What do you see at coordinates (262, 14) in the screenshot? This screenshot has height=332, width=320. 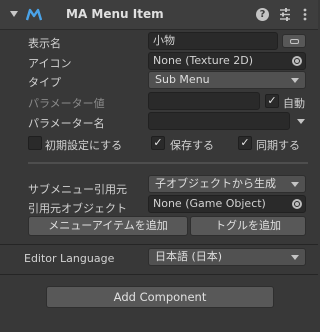 I see `help-icon: ?` at bounding box center [262, 14].